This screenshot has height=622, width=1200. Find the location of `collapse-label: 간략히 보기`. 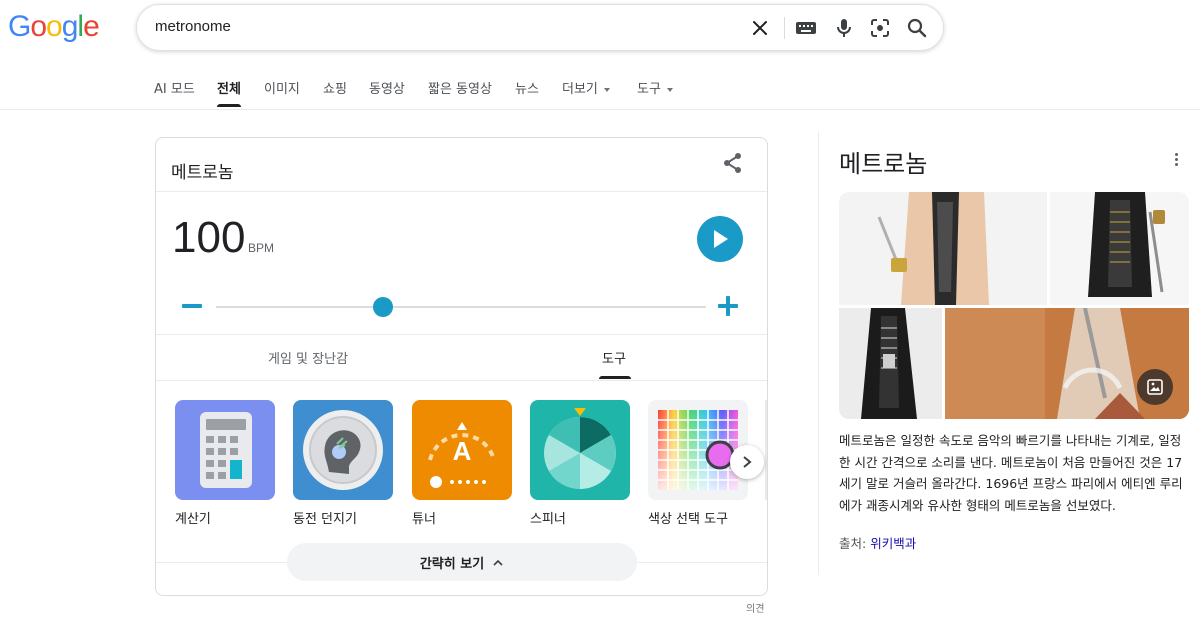

collapse-label: 간략히 보기 is located at coordinates (452, 564).